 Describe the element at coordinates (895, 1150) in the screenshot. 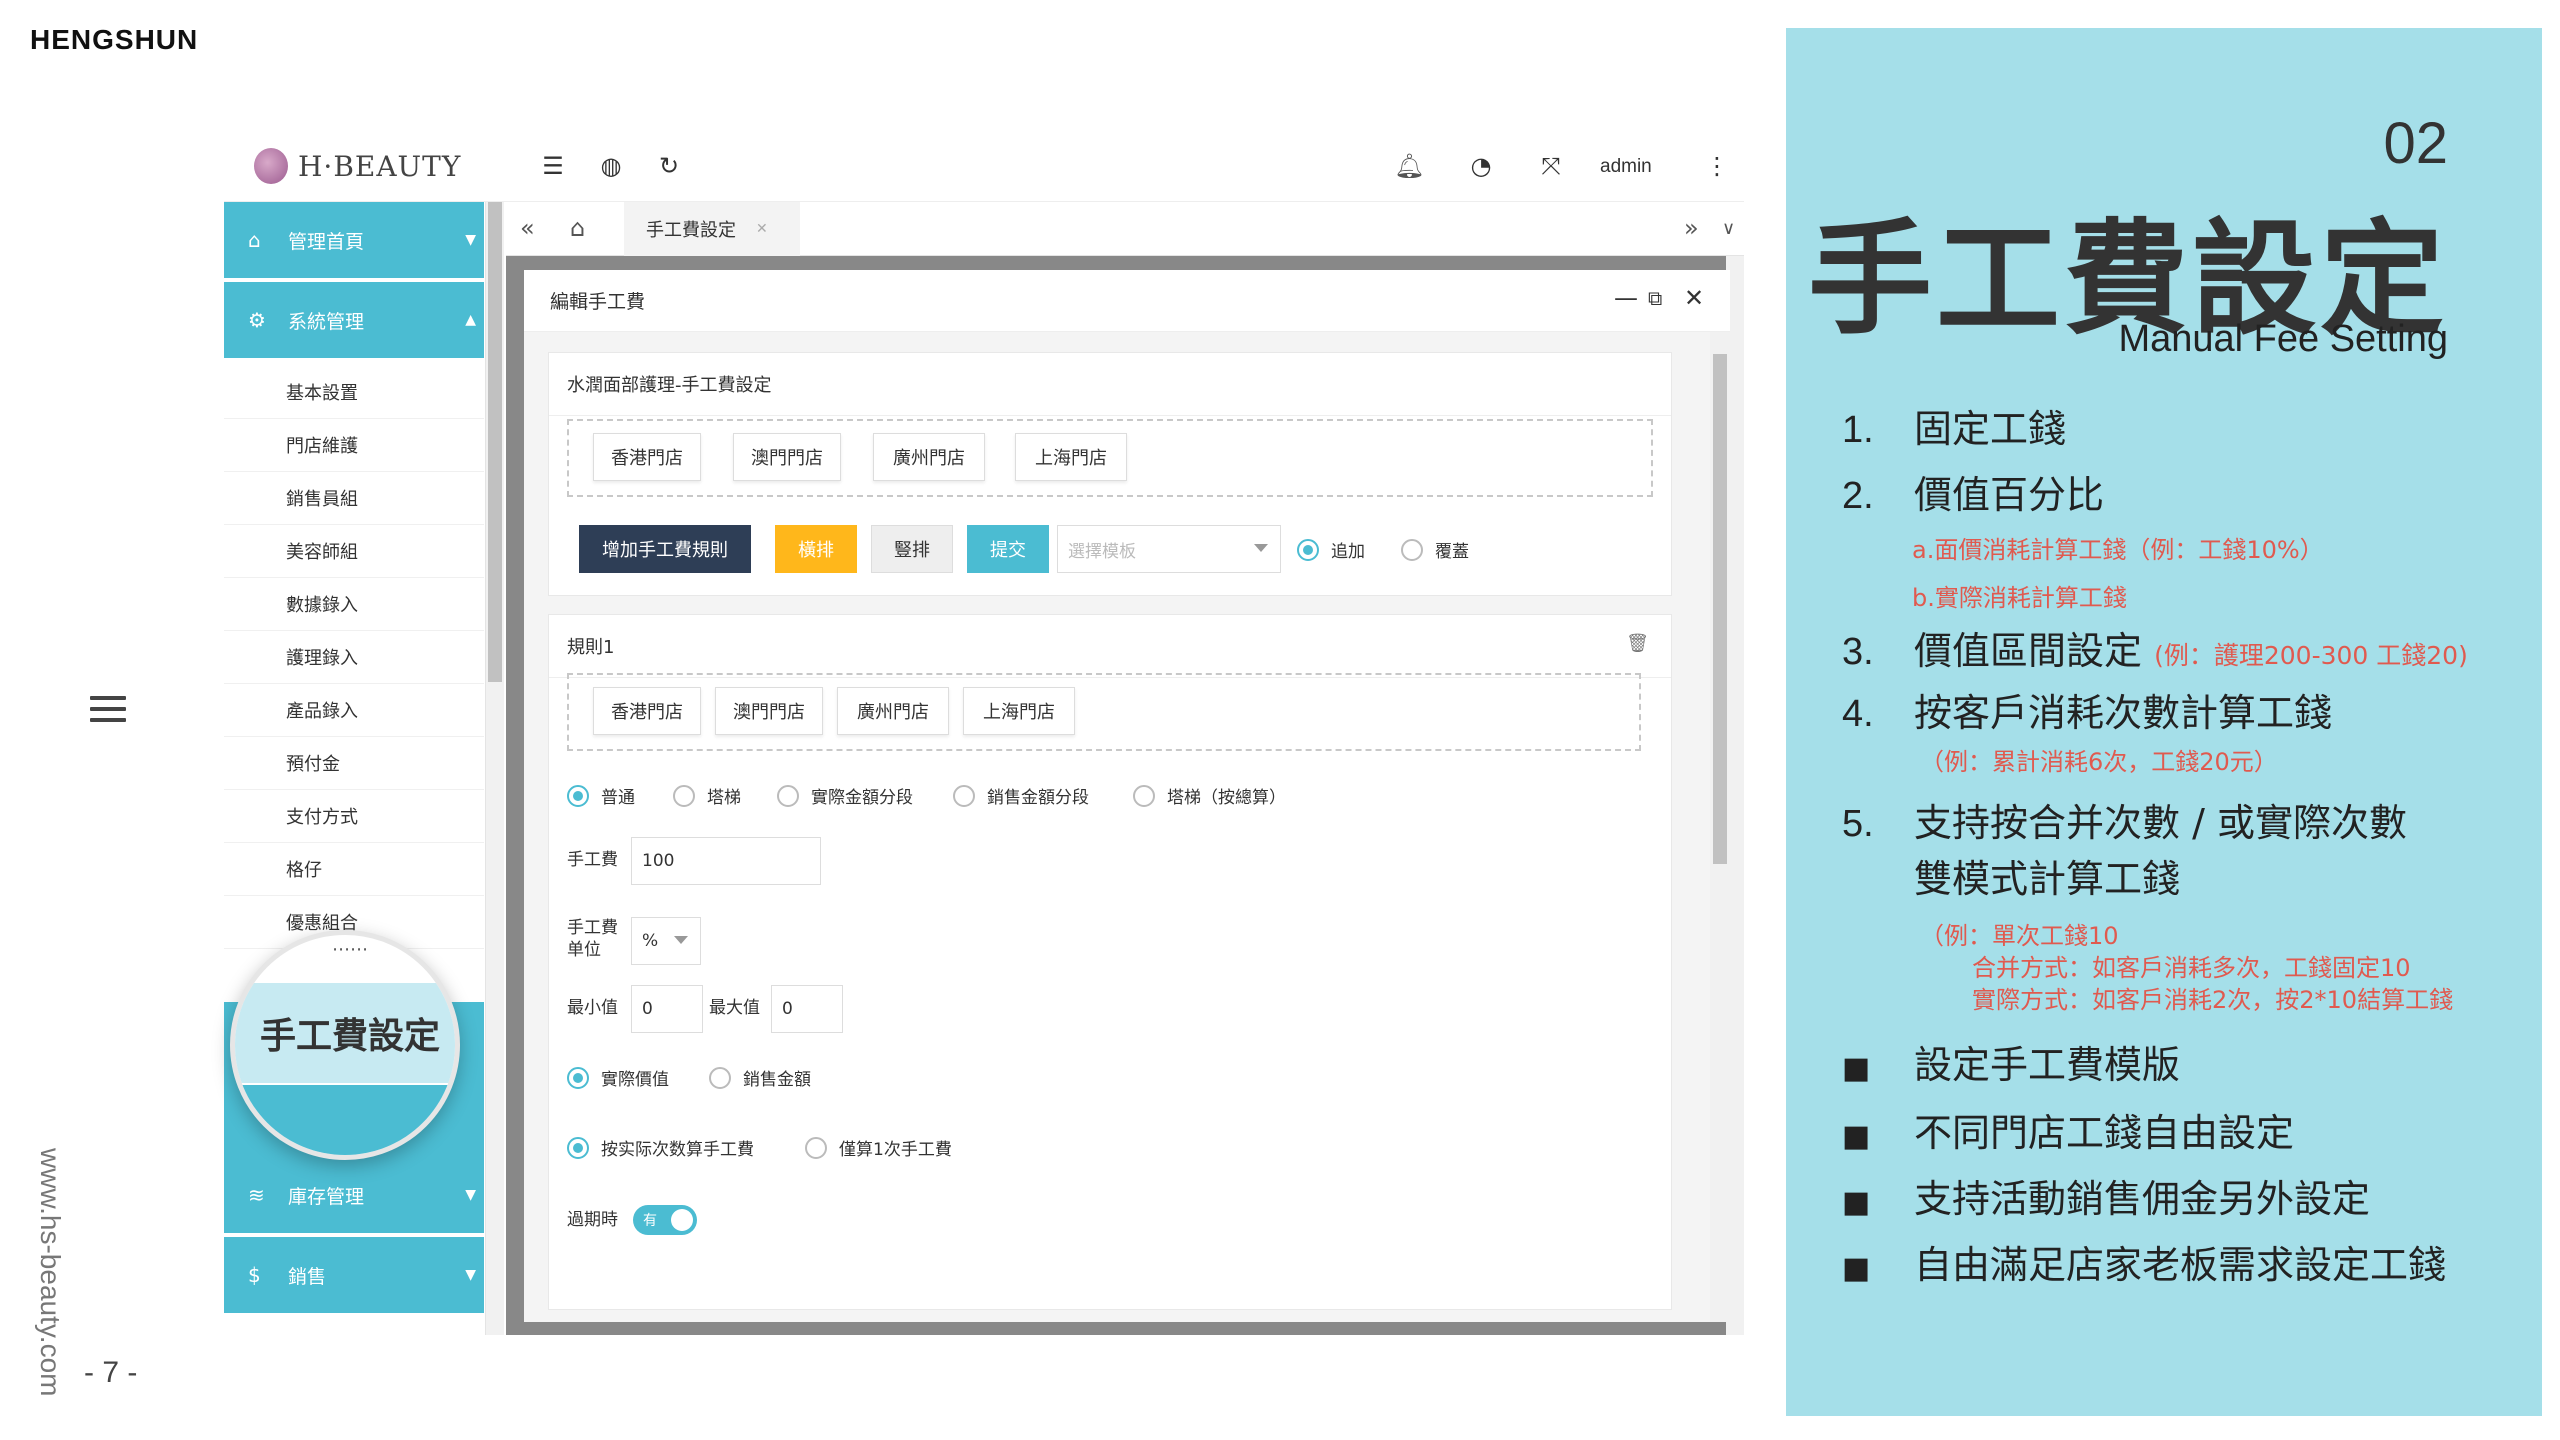

I see `radio-label: 僅算1次手工費` at that location.